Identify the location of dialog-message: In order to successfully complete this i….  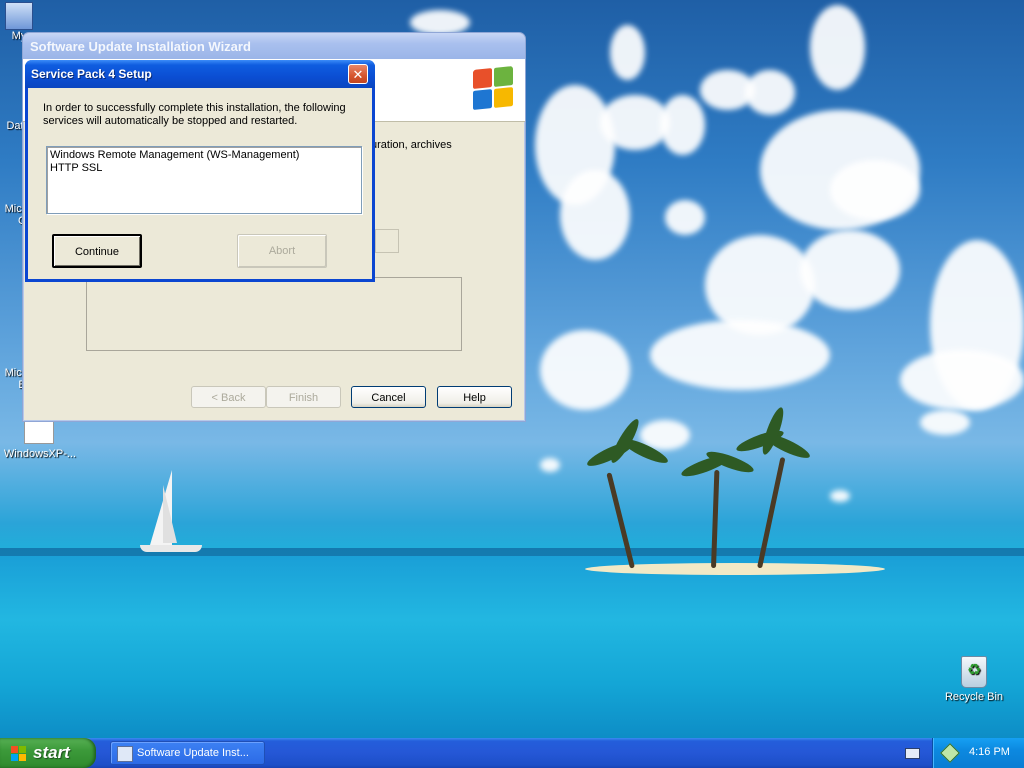
(194, 114).